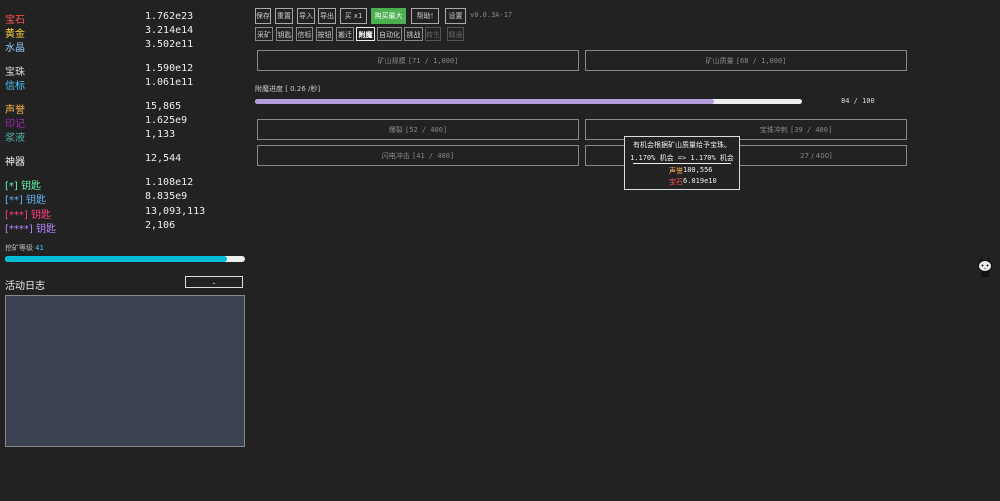 The width and height of the screenshot is (1000, 501). I want to click on resource-value: 8.835e9, so click(166, 196).